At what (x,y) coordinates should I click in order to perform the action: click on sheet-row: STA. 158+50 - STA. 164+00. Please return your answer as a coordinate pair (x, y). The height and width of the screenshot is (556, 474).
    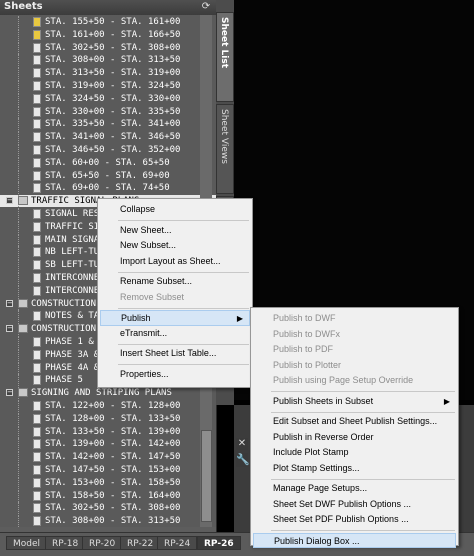
    Looking at the image, I should click on (108, 495).